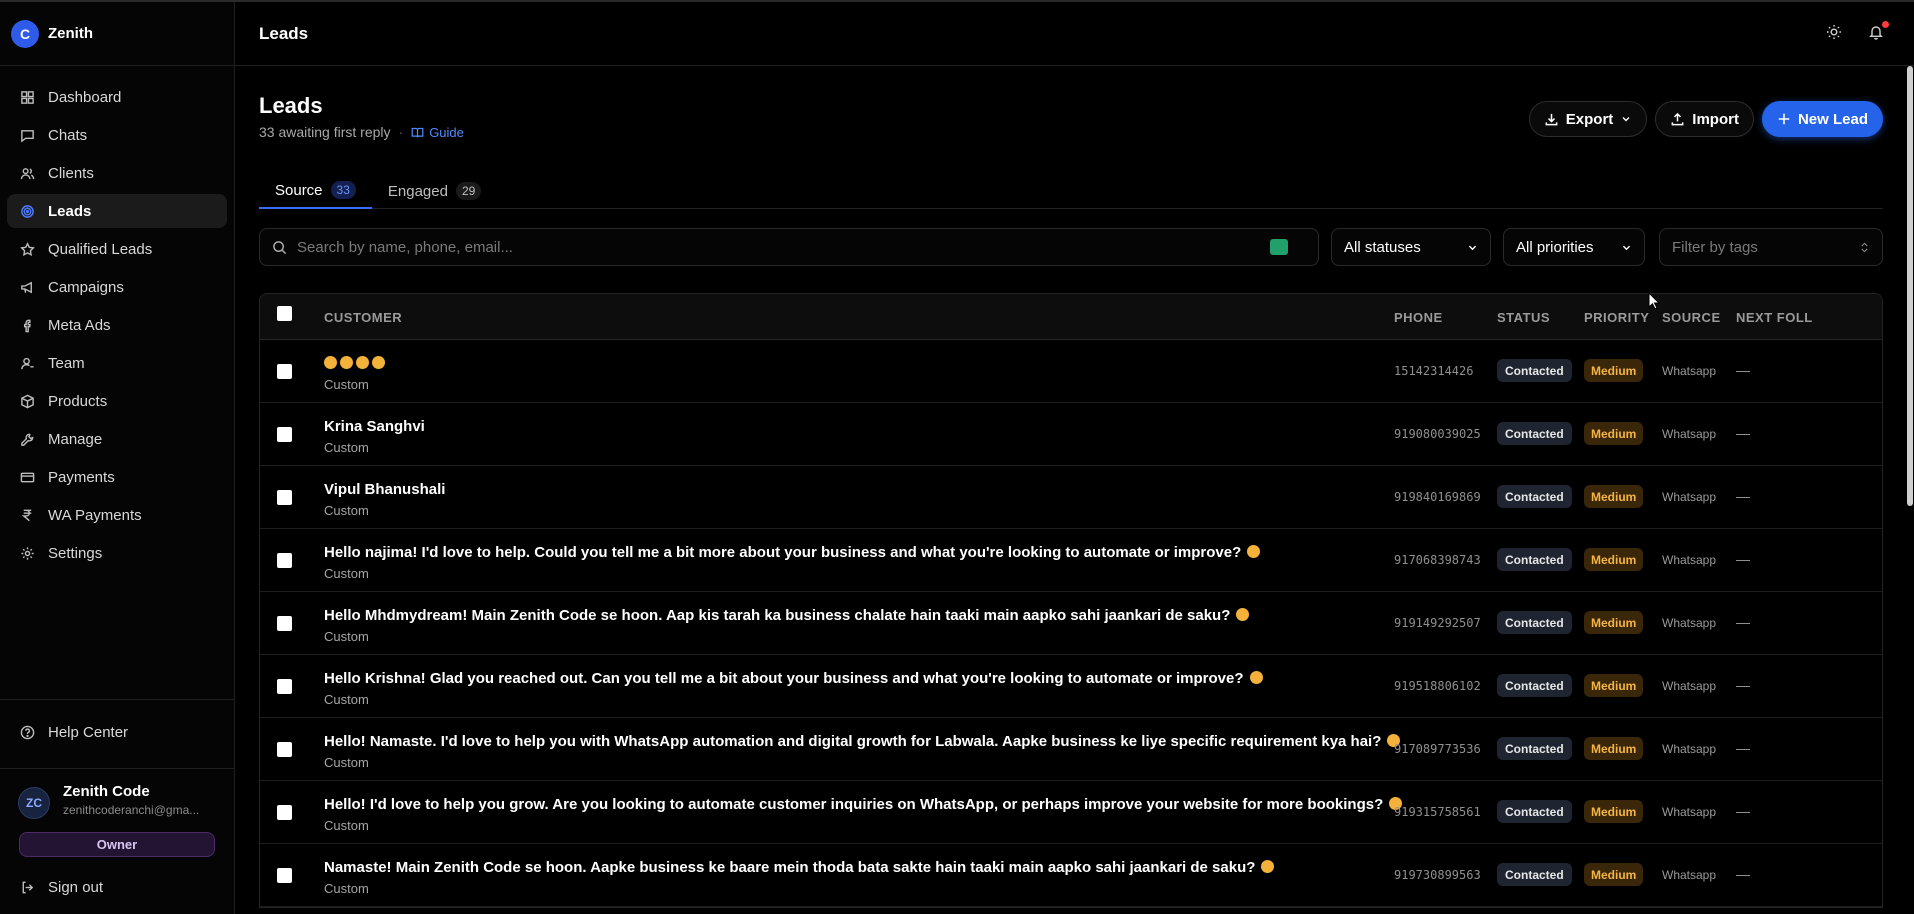  I want to click on dashboard-icon, so click(27, 97).